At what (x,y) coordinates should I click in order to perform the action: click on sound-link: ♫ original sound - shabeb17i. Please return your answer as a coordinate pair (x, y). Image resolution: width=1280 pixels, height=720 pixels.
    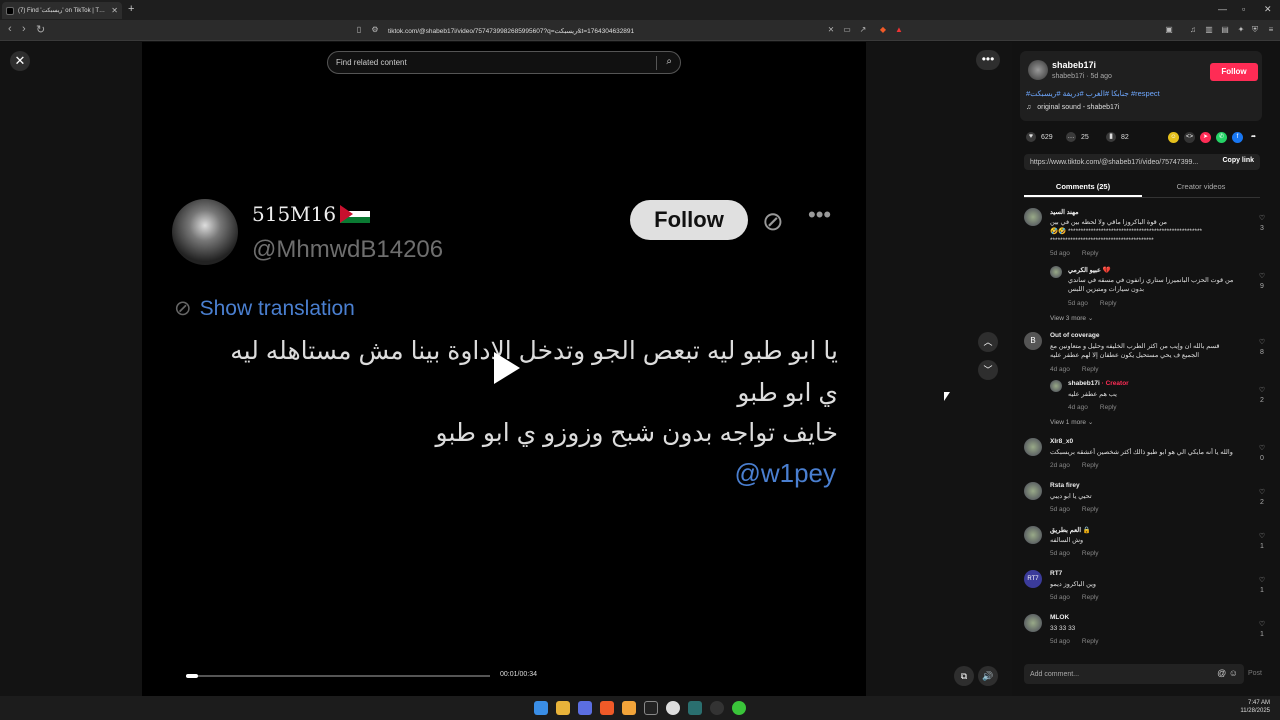
    Looking at the image, I should click on (1072, 107).